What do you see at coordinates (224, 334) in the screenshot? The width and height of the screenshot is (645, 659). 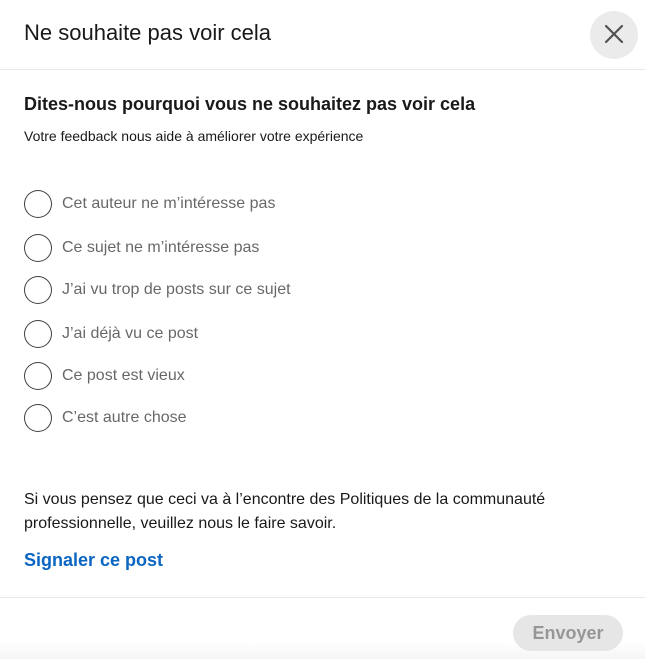 I see `reason-option: J’ai déjà vu ce post` at bounding box center [224, 334].